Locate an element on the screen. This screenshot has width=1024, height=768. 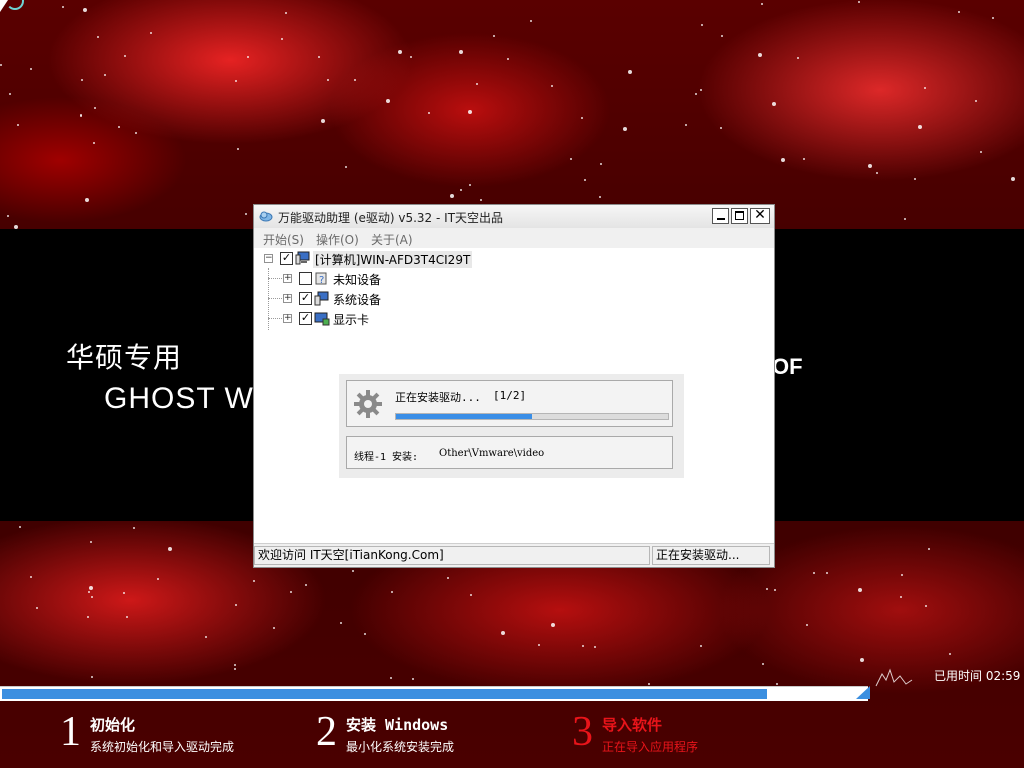
unknown-device-icon: ? is located at coordinates (321, 279).